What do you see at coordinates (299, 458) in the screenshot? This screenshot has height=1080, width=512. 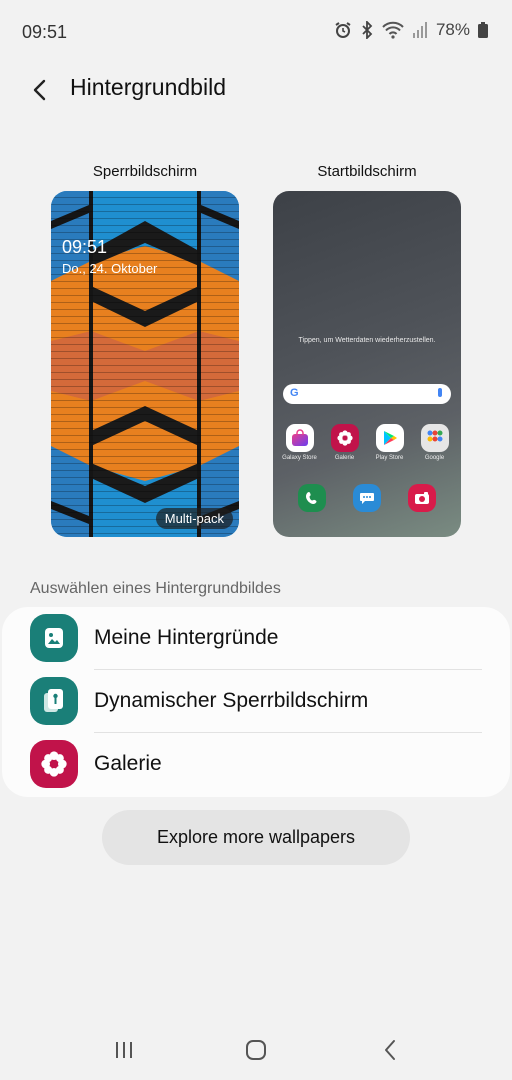 I see `app-label: Galaxy Store` at bounding box center [299, 458].